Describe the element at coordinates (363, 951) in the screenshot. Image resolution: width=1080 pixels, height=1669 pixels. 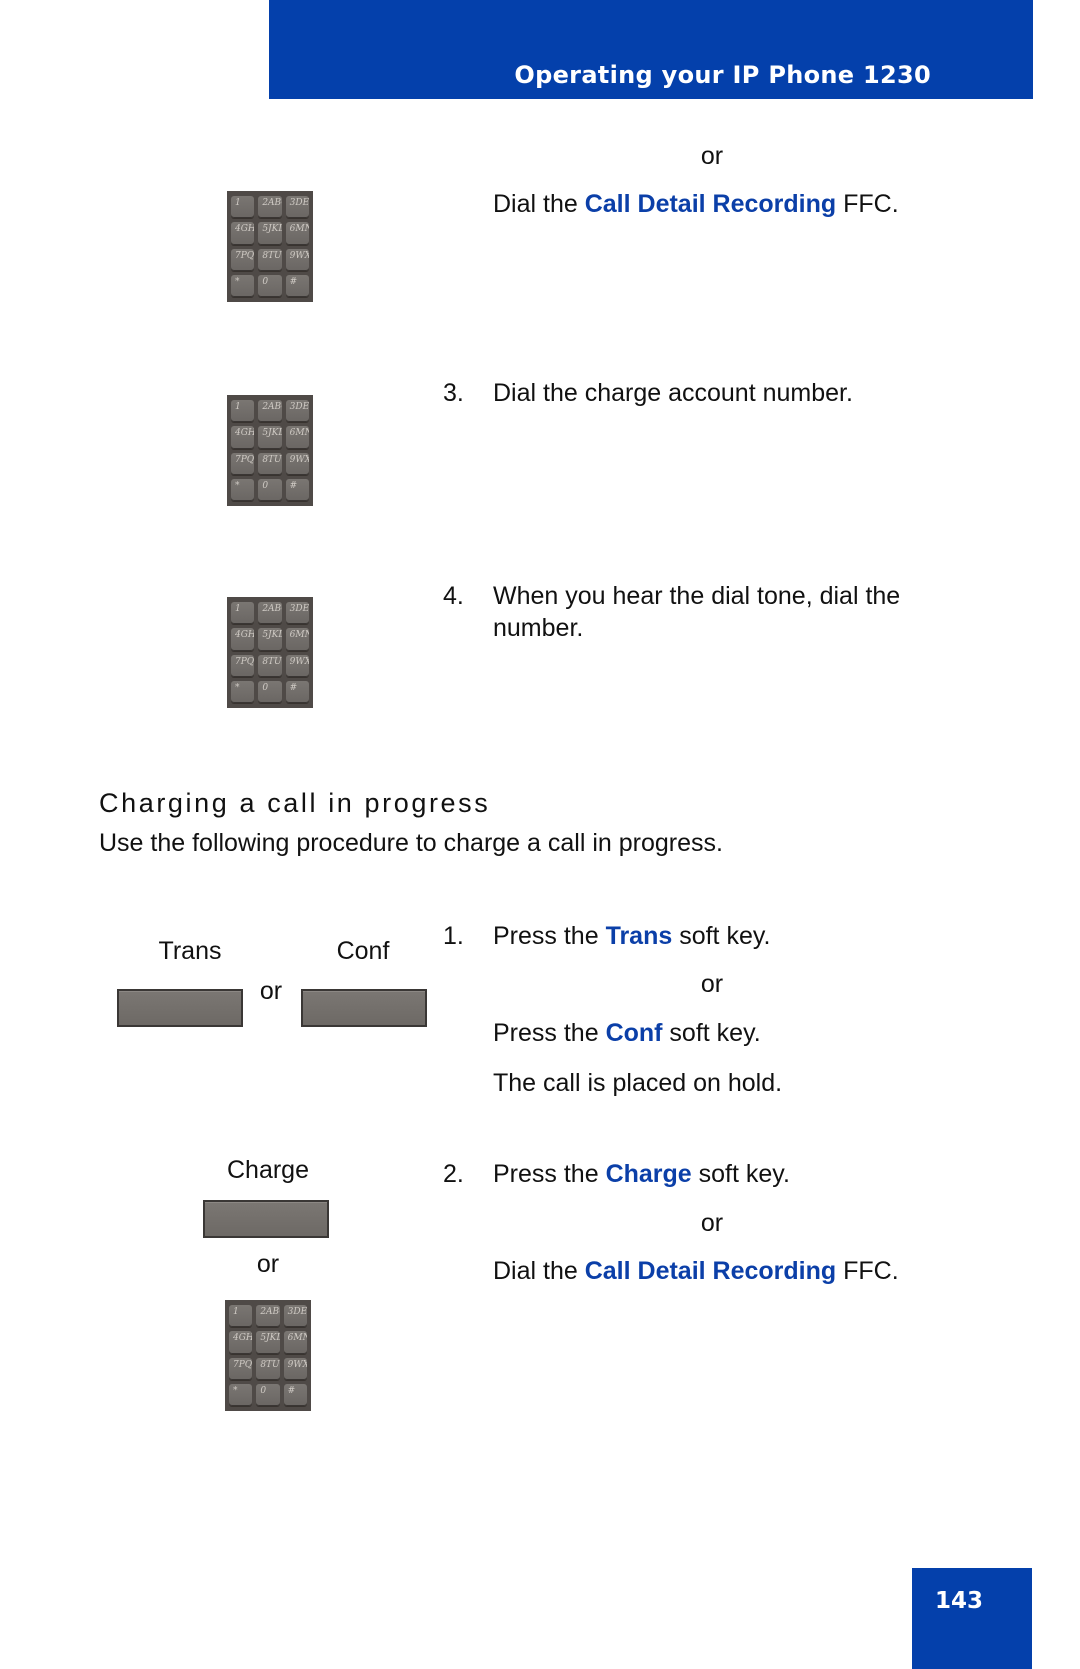
I see `conf-softkey-label: Conf` at that location.